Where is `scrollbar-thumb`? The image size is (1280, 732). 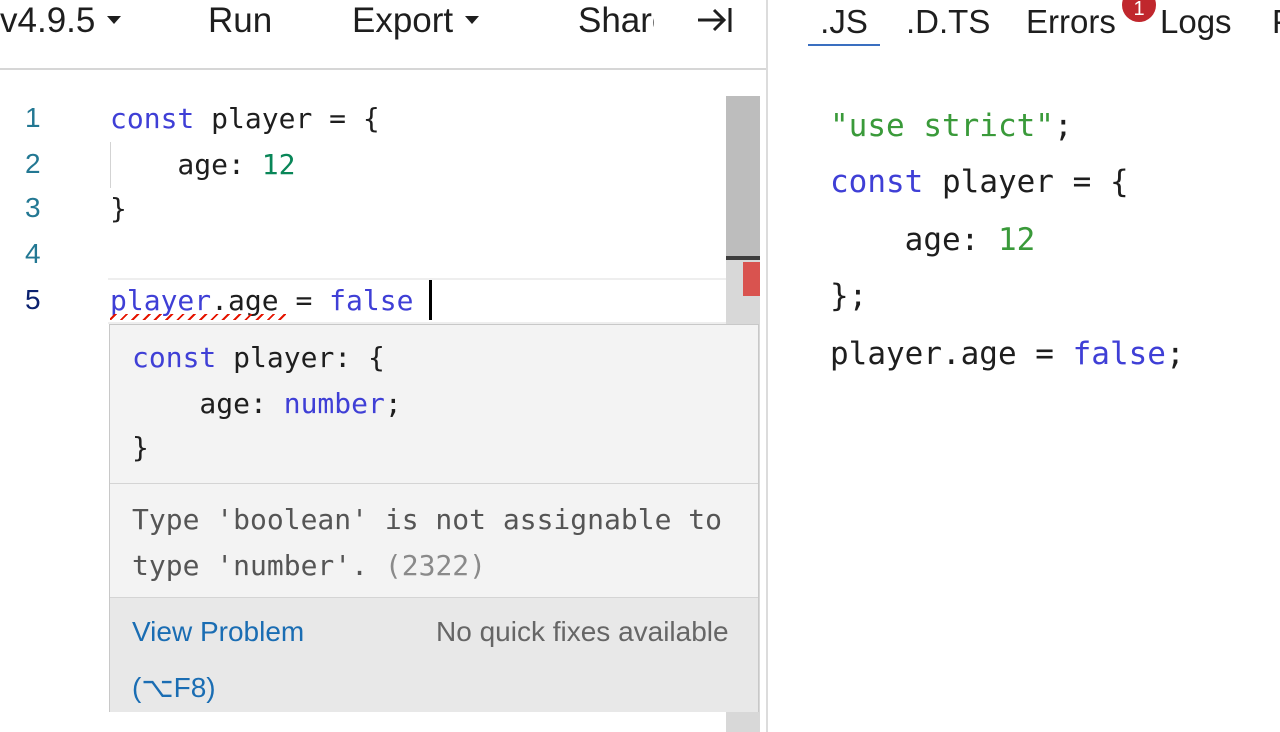 scrollbar-thumb is located at coordinates (743, 176).